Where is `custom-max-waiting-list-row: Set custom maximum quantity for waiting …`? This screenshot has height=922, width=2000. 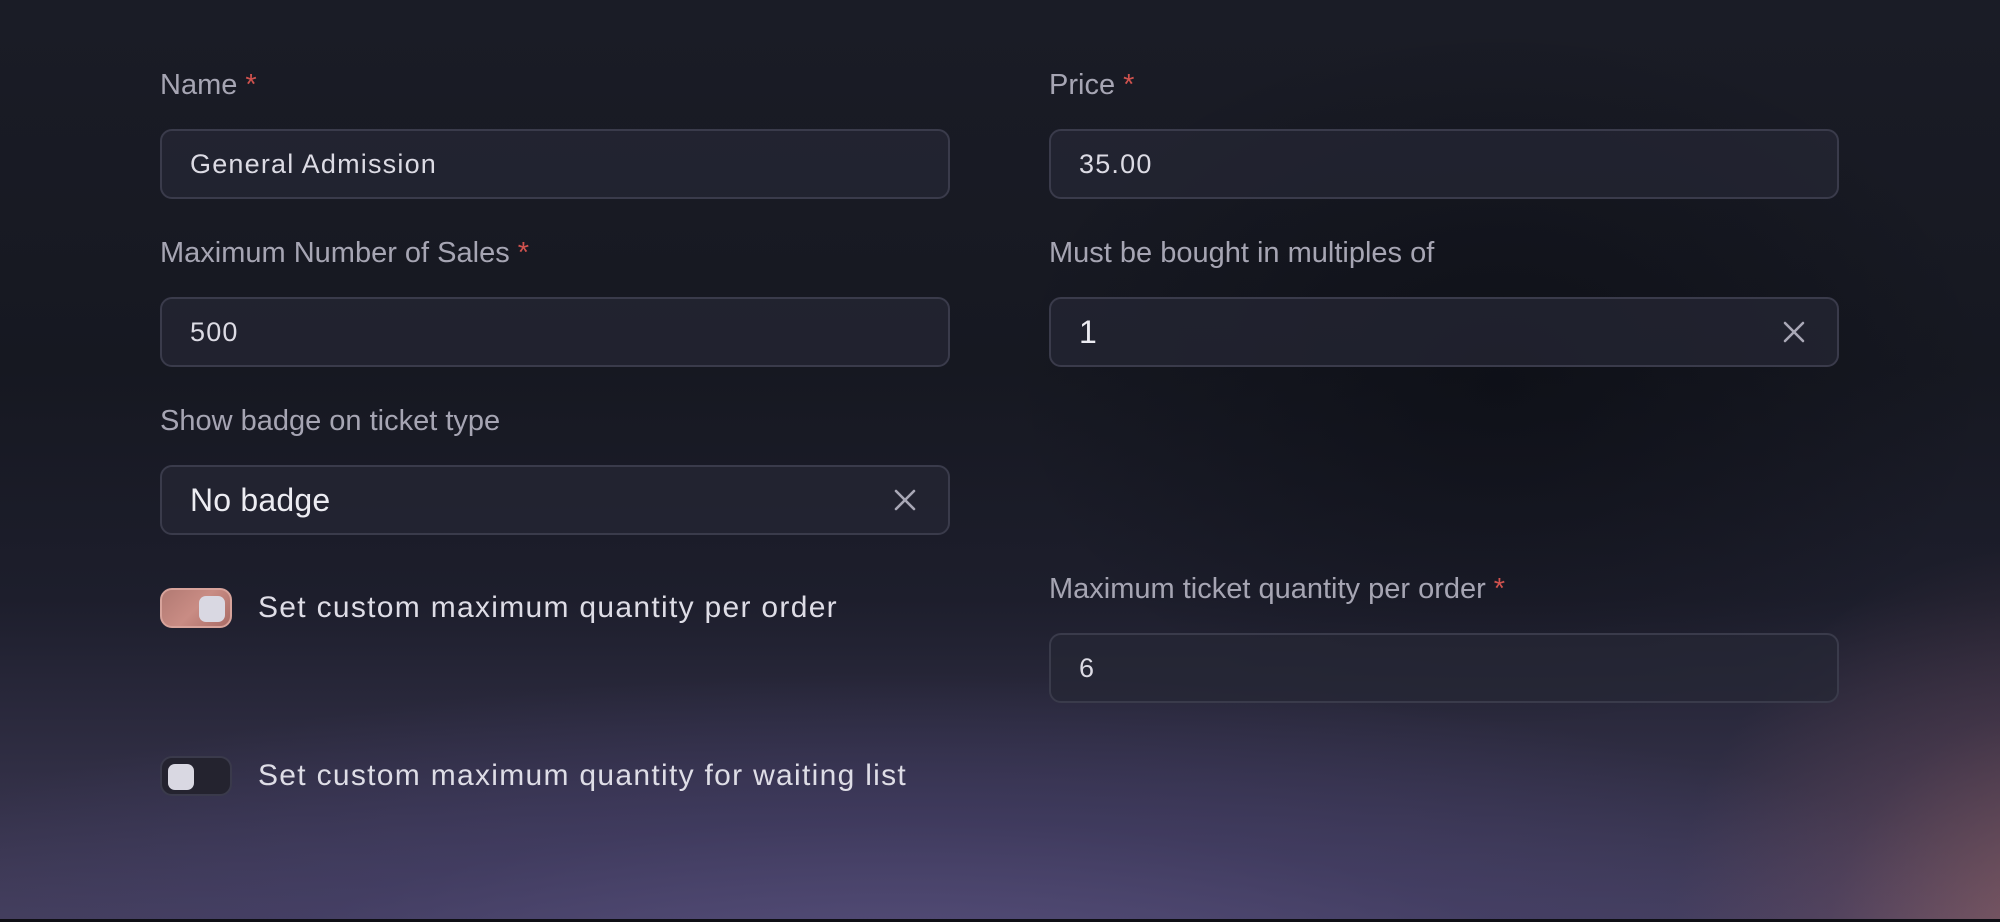
custom-max-waiting-list-row: Set custom maximum quantity for waiting … is located at coordinates (533, 776).